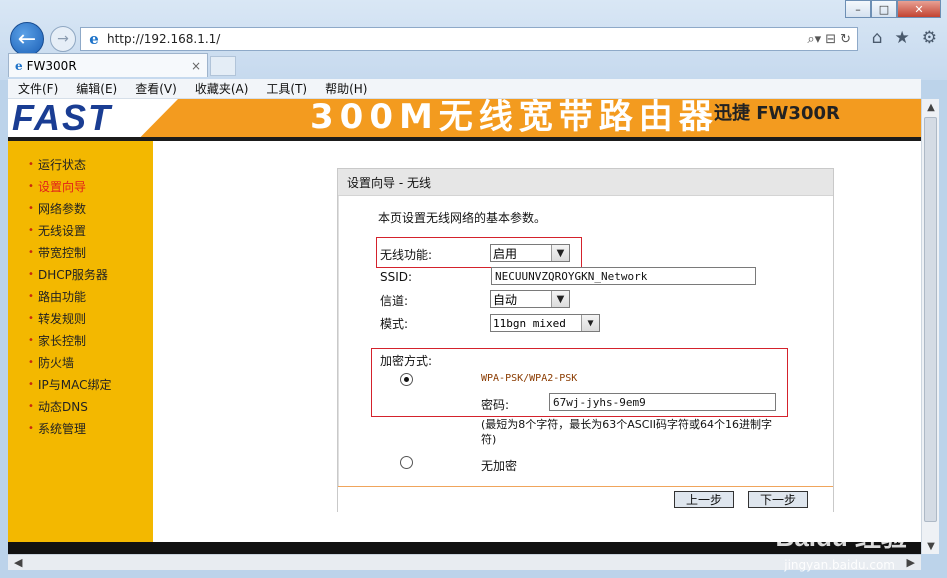 This screenshot has height=578, width=947. I want to click on sidebar-item: • DHCP服务器, so click(80, 274).